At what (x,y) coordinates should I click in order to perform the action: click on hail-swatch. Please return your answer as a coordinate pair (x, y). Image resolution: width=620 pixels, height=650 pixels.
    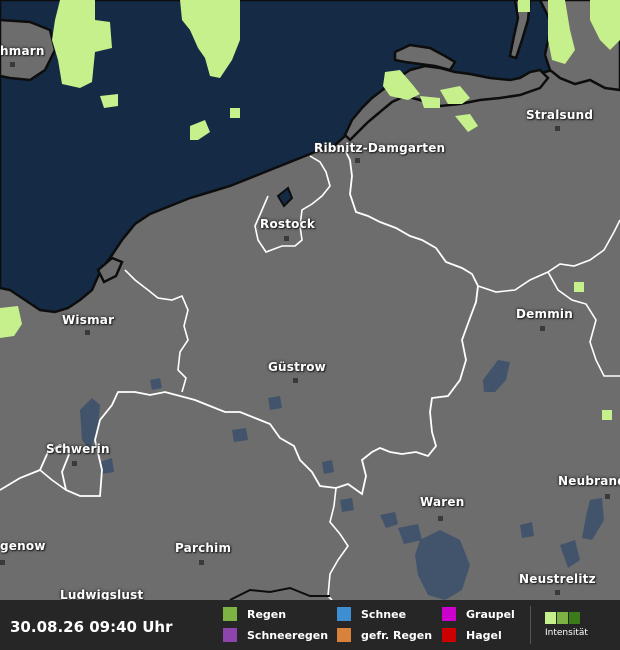
    Looking at the image, I should click on (449, 635).